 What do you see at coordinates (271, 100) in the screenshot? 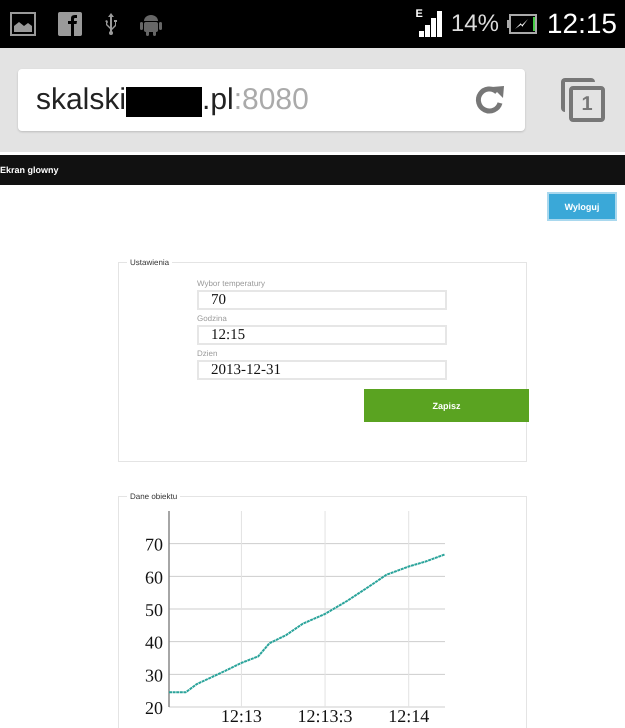
I see `address-field: skalski .pl:8080` at bounding box center [271, 100].